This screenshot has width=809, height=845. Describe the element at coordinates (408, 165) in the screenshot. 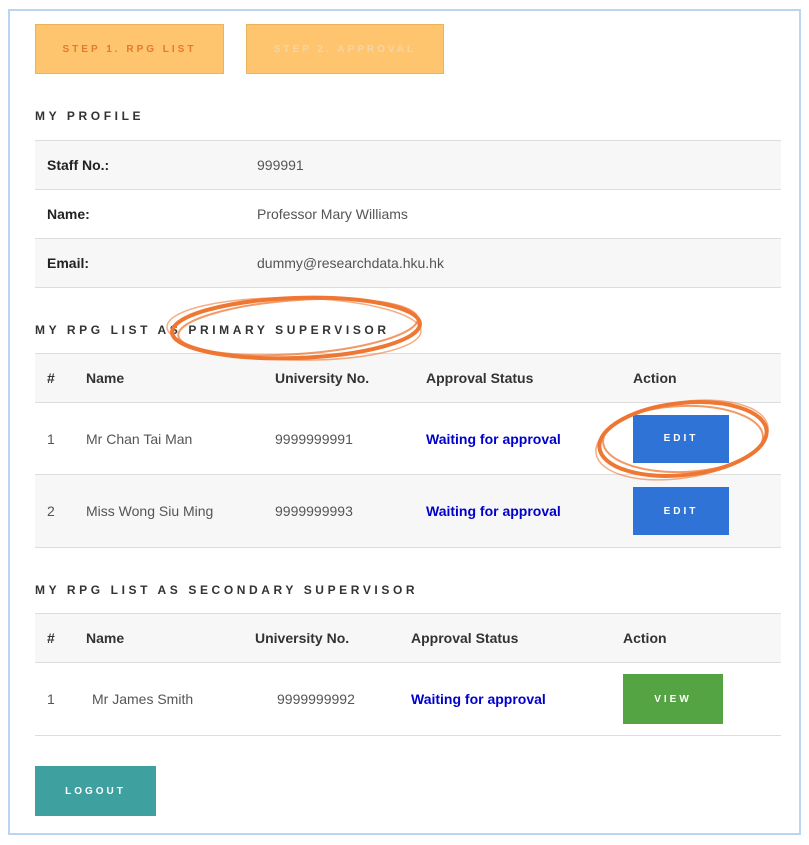

I see `profile-row-staff-no: Staff No.: 999991` at that location.